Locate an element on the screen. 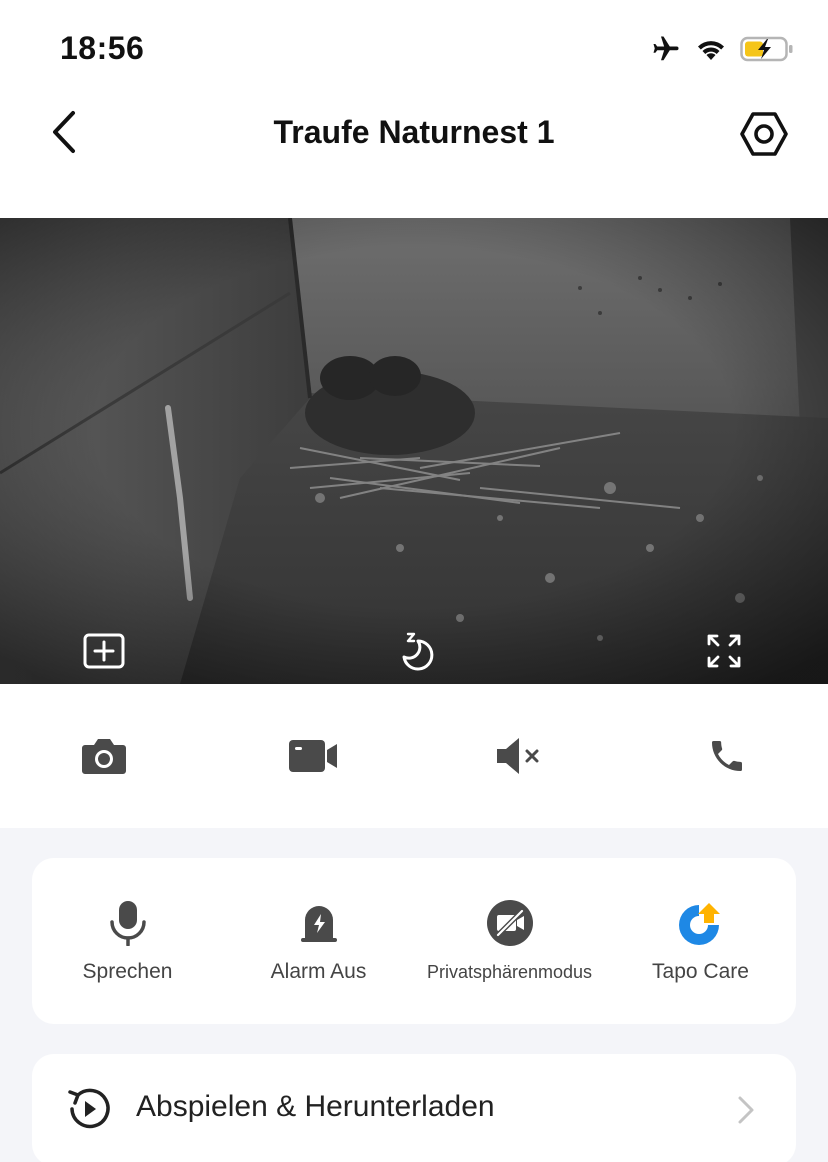 Image resolution: width=828 pixels, height=1162 pixels. call-button is located at coordinates (727, 756).